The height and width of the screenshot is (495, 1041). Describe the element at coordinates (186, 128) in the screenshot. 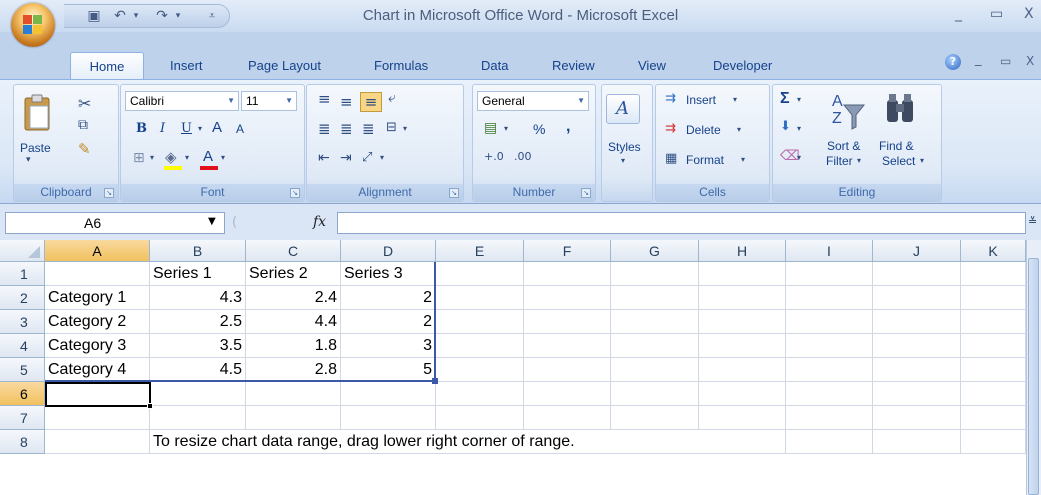

I see `underline-button: U` at that location.